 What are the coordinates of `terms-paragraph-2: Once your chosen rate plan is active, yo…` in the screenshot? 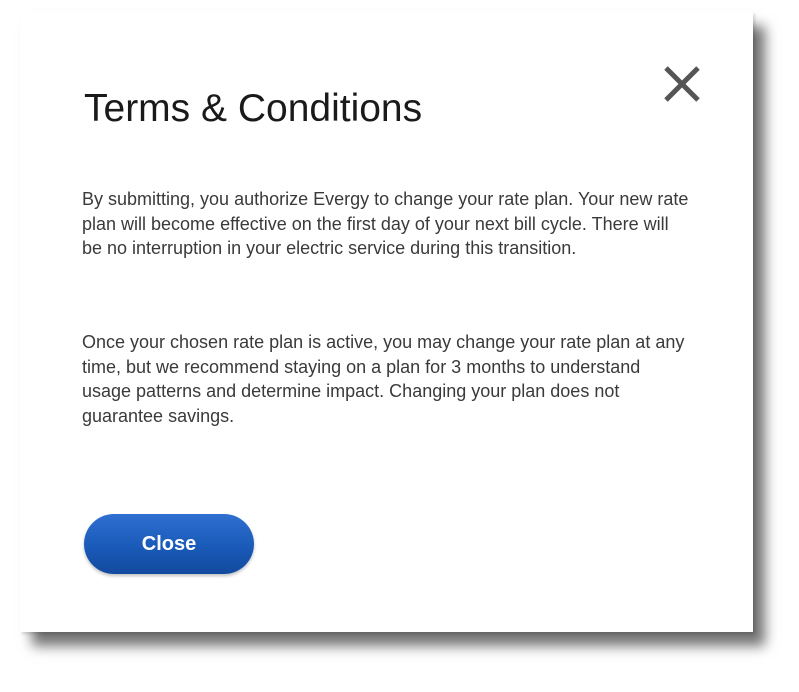 It's located at (383, 379).